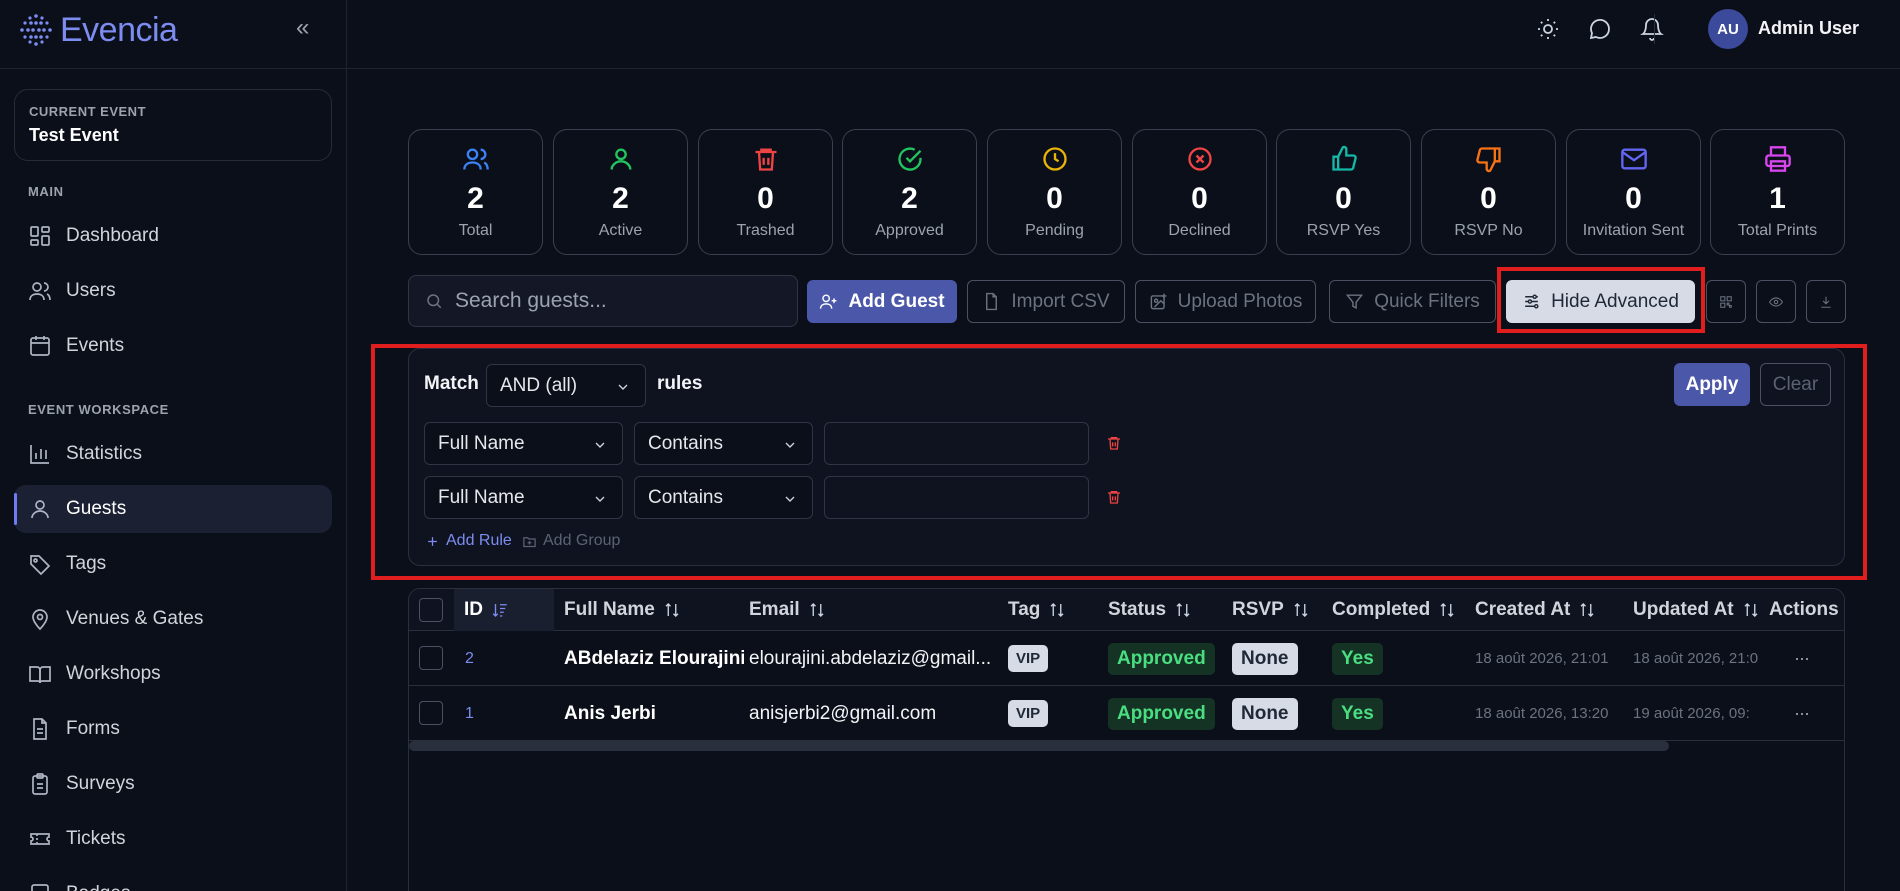  What do you see at coordinates (909, 159) in the screenshot?
I see `check-circle-icon` at bounding box center [909, 159].